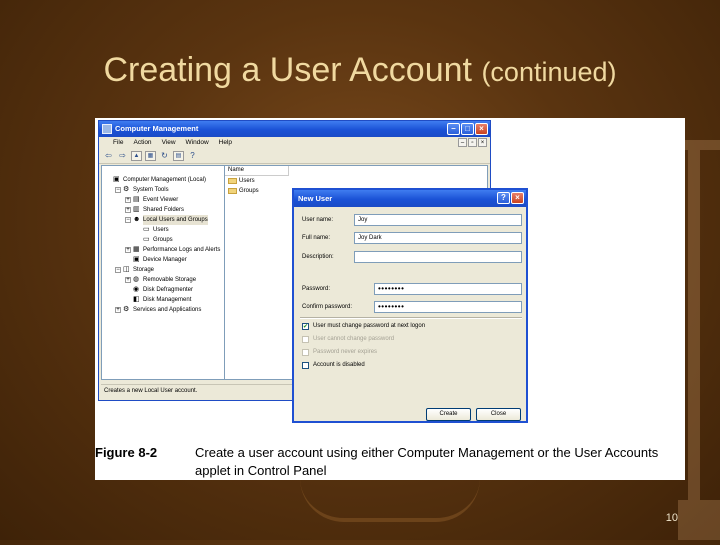 The image size is (720, 545). I want to click on help-icon: ?, so click(192, 156).